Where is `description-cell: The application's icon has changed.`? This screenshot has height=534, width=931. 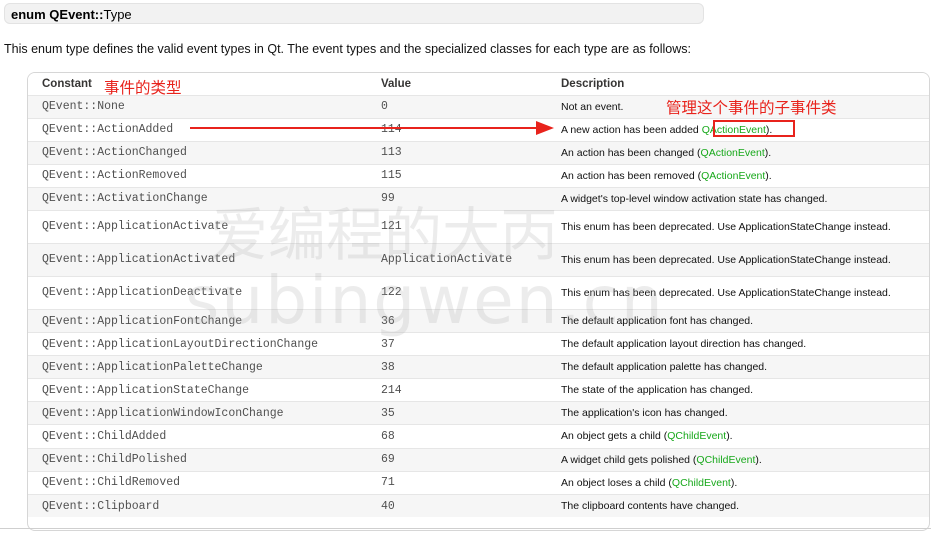 description-cell: The application's icon has changed. is located at coordinates (739, 413).